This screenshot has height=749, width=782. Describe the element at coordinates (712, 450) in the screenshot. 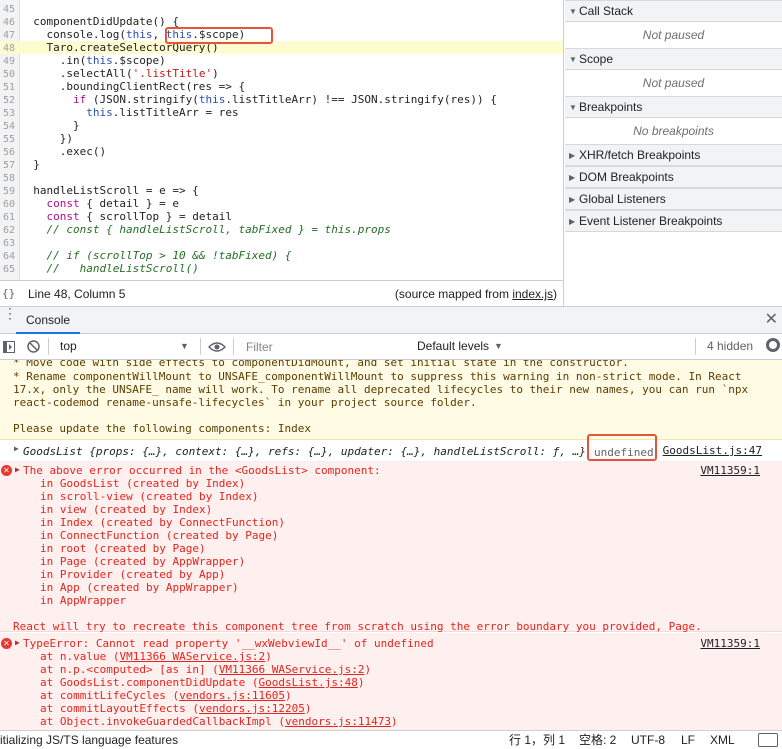

I see `log-source-link: GoodsList.js:47` at that location.